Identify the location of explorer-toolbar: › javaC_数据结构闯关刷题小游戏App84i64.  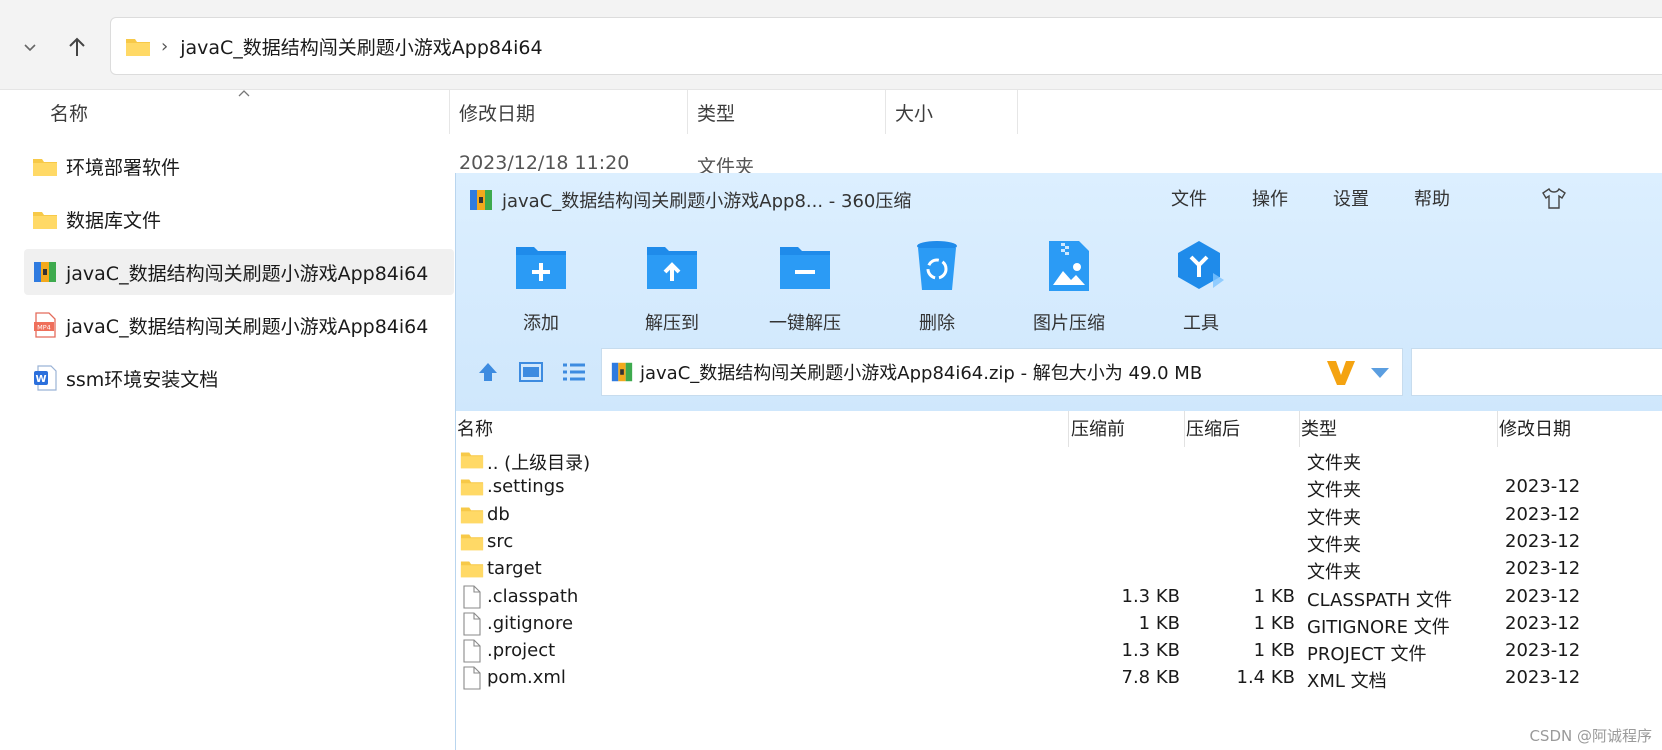
(831, 45).